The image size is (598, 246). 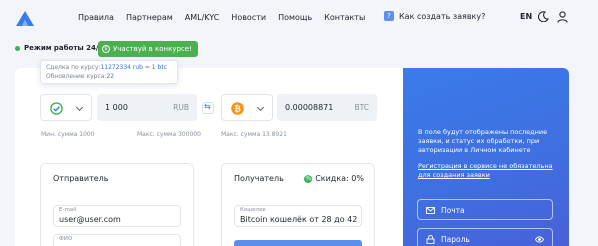 I want to click on receiver-action-button, so click(x=298, y=243).